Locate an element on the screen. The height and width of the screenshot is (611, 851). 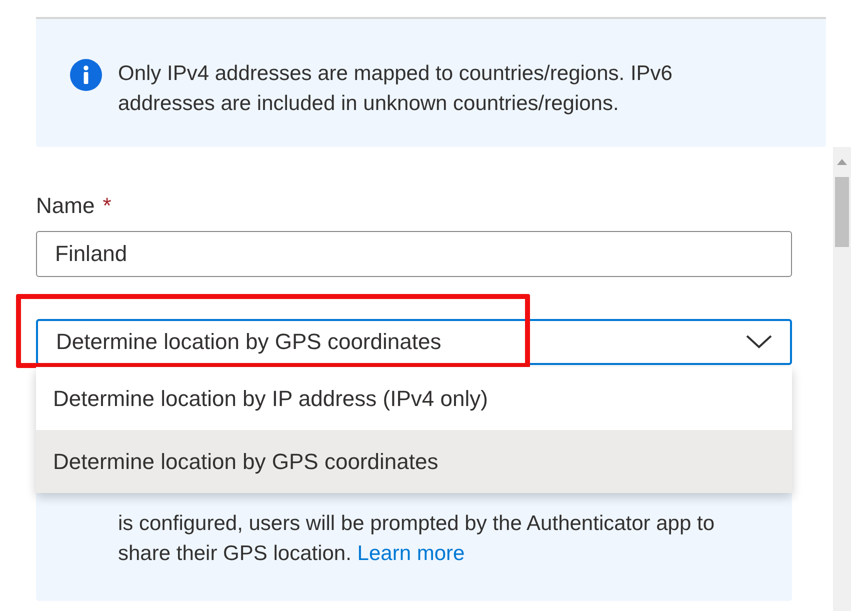
location-dropdown: Determine location by GPS coordinates is located at coordinates (414, 342).